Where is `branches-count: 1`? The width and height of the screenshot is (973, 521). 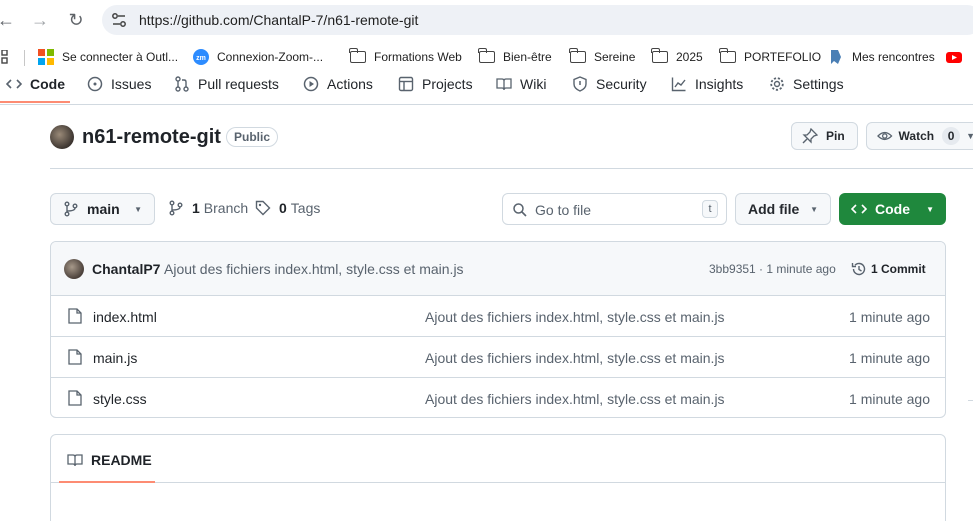 branches-count: 1 is located at coordinates (196, 208).